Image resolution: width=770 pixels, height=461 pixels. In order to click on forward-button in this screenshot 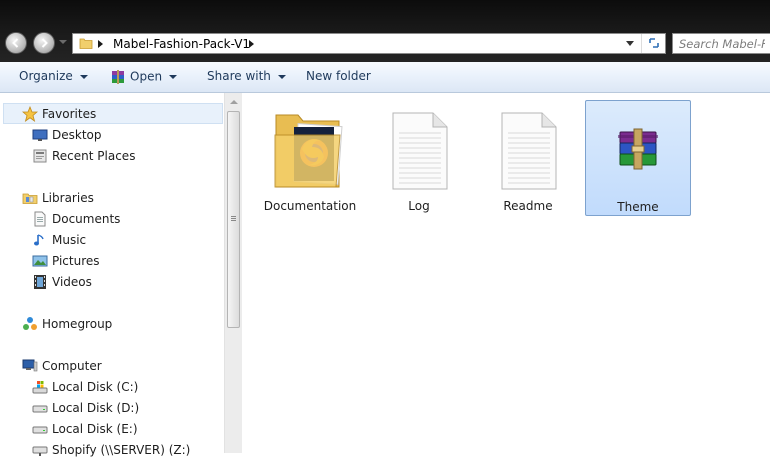, I will do `click(44, 43)`.